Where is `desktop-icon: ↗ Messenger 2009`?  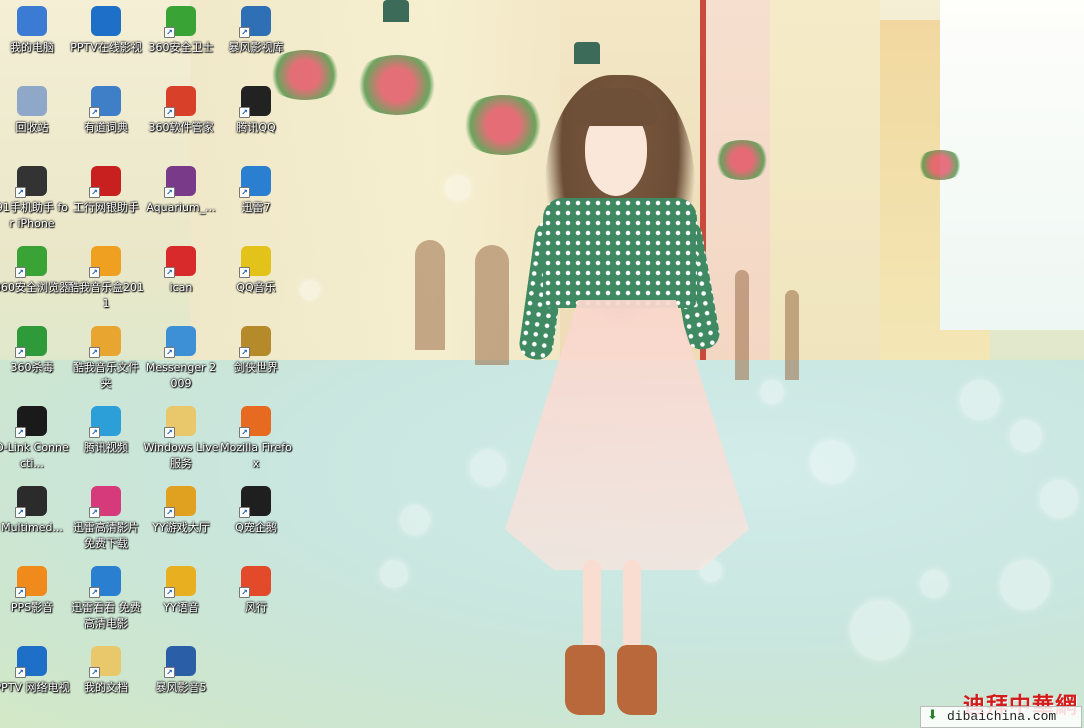
desktop-icon: ↗ Messenger 2009 is located at coordinates (181, 359).